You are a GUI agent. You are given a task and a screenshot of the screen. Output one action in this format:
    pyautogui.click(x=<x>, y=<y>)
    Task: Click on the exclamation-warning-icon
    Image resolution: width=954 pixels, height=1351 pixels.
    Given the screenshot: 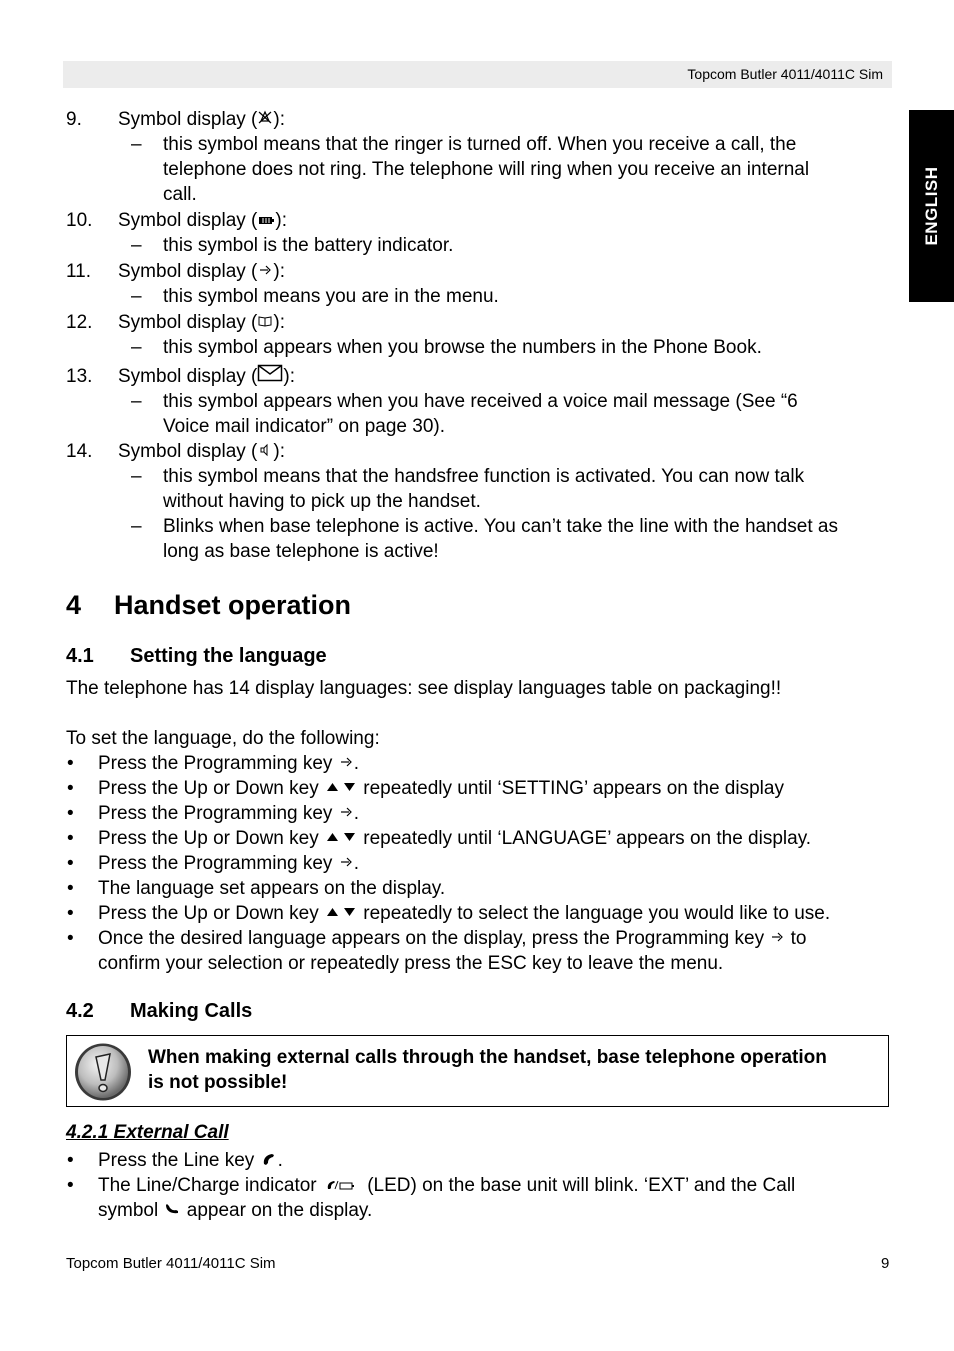 What is the action you would take?
    pyautogui.click(x=103, y=1074)
    